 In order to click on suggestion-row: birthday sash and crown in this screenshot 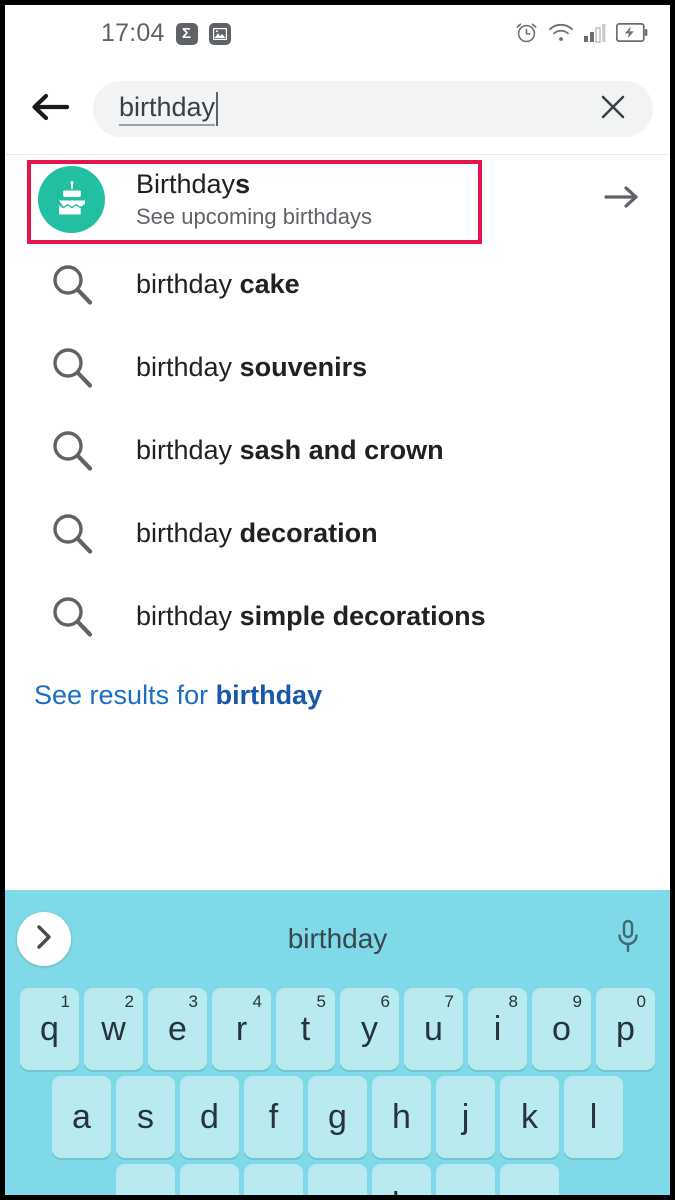, I will do `click(337, 450)`.